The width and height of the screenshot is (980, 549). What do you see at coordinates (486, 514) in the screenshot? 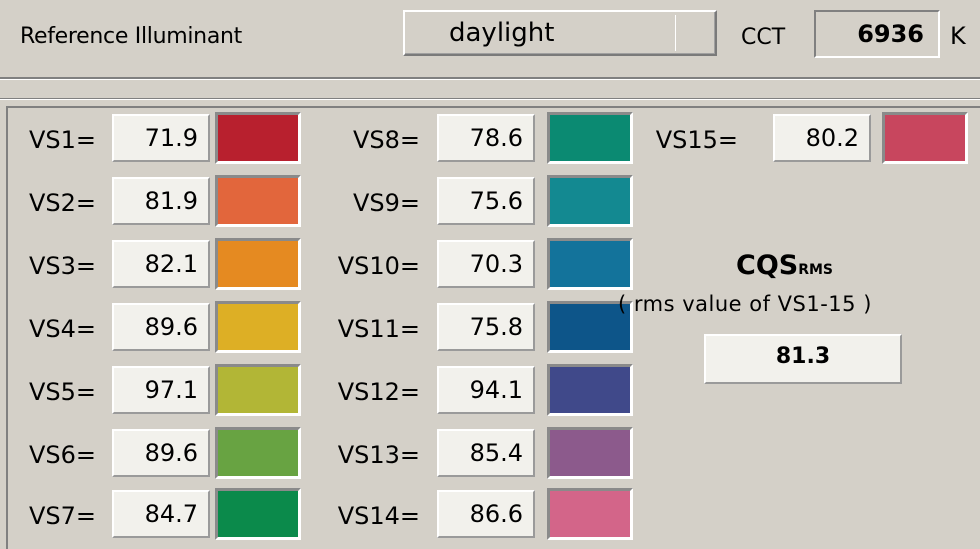
I see `vs-value-field: 86.6` at bounding box center [486, 514].